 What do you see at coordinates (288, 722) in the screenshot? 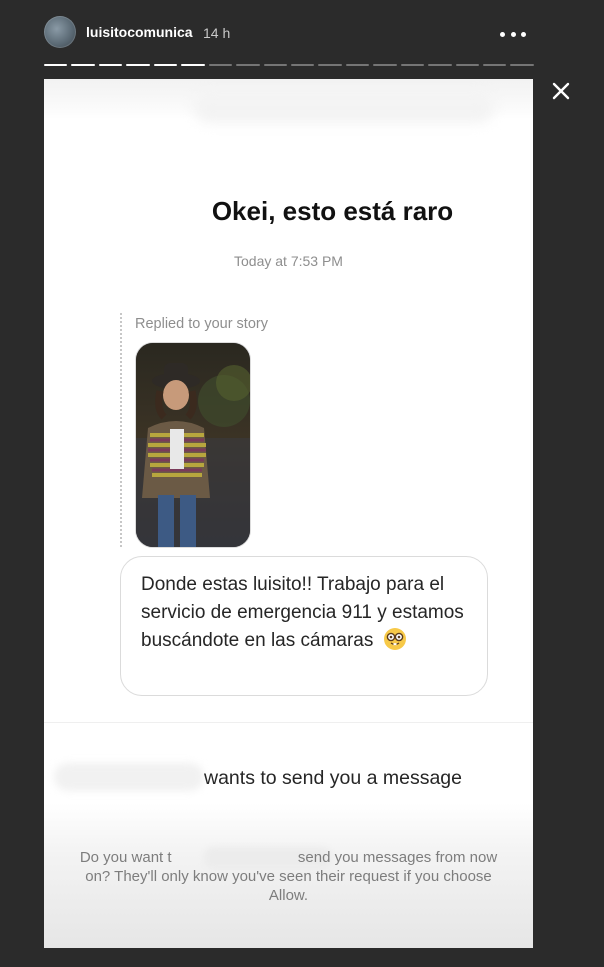
I see `divider` at bounding box center [288, 722].